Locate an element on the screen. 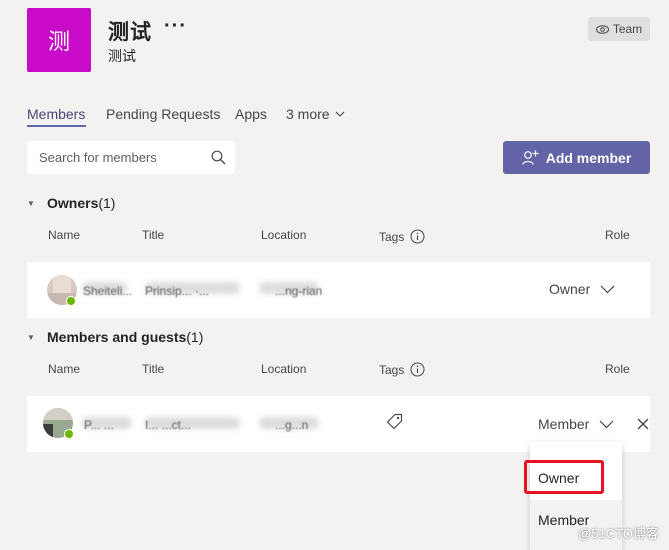 This screenshot has width=669, height=550. add-person-icon is located at coordinates (530, 157).